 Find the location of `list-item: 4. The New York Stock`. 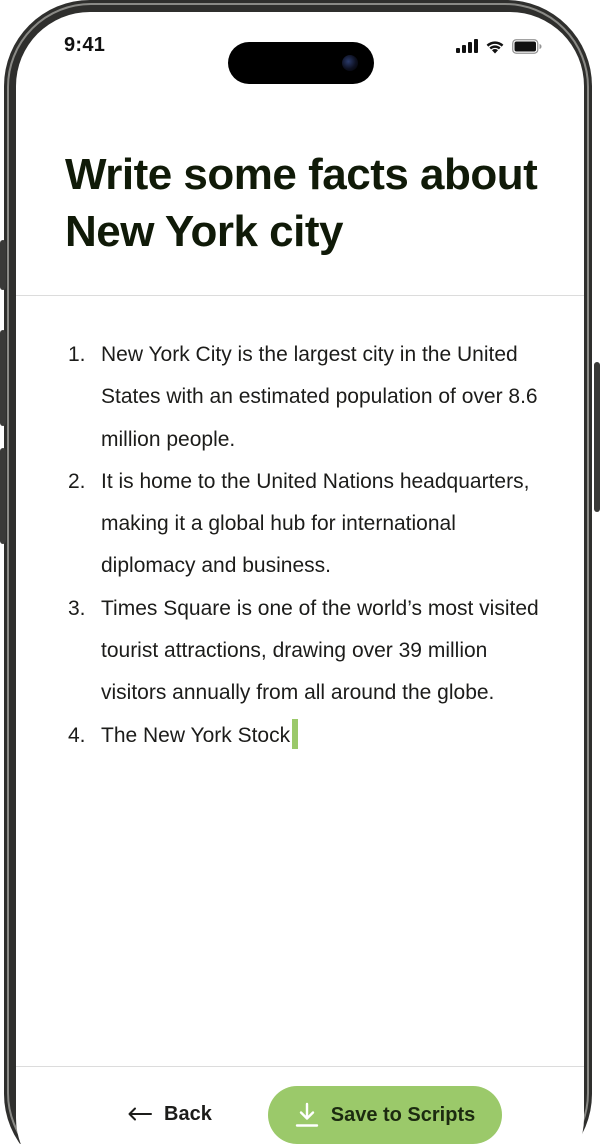

list-item: 4. The New York Stock is located at coordinates (308, 736).